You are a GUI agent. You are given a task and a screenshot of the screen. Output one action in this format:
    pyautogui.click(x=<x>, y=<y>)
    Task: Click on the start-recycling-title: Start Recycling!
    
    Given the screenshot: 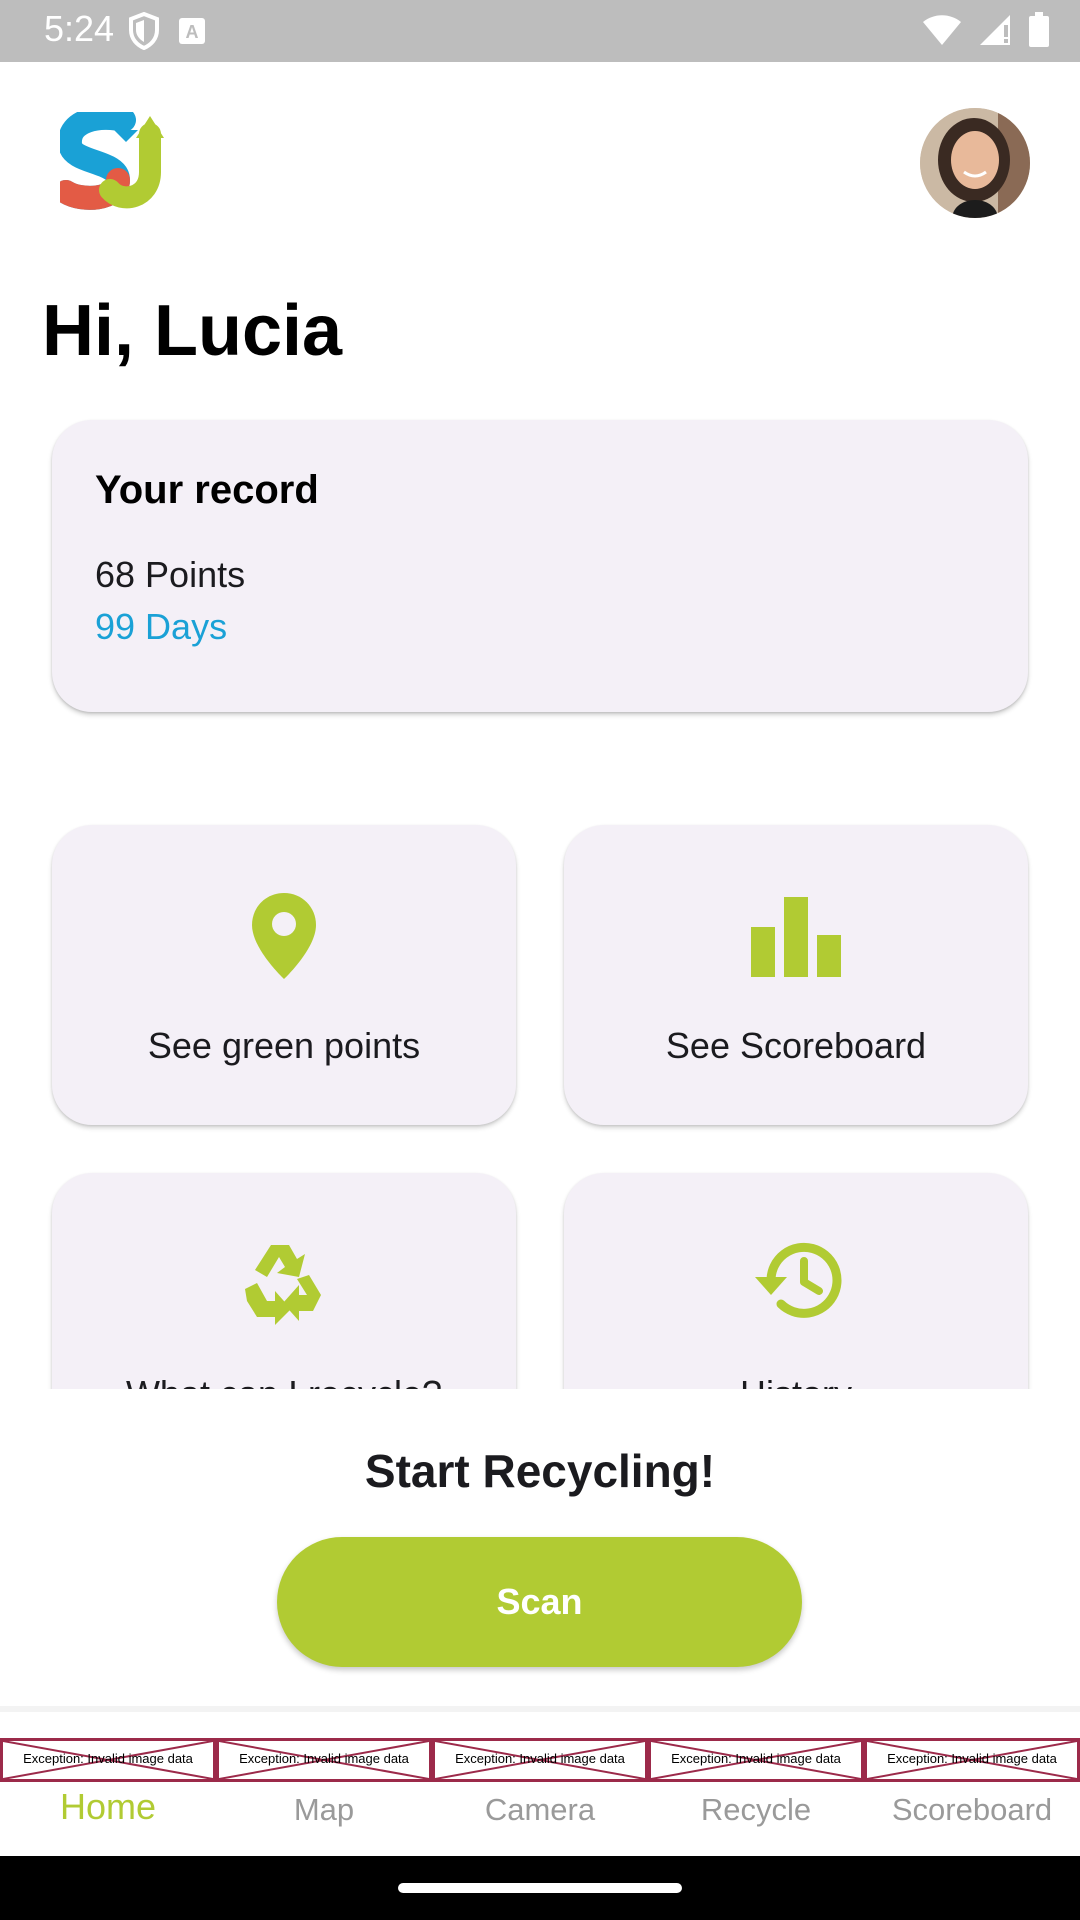 What is the action you would take?
    pyautogui.click(x=540, y=1471)
    